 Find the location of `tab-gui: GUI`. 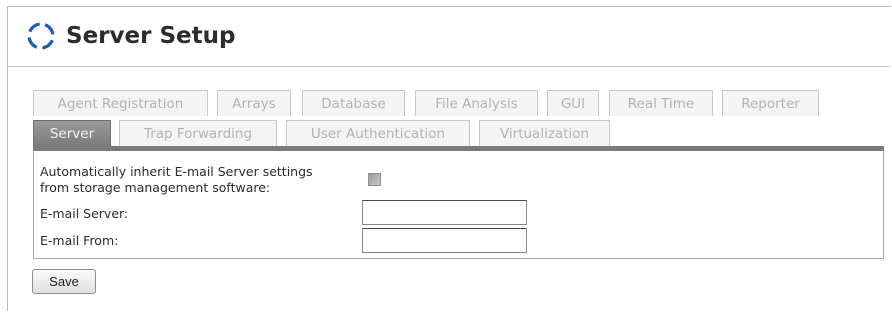

tab-gui: GUI is located at coordinates (573, 103).